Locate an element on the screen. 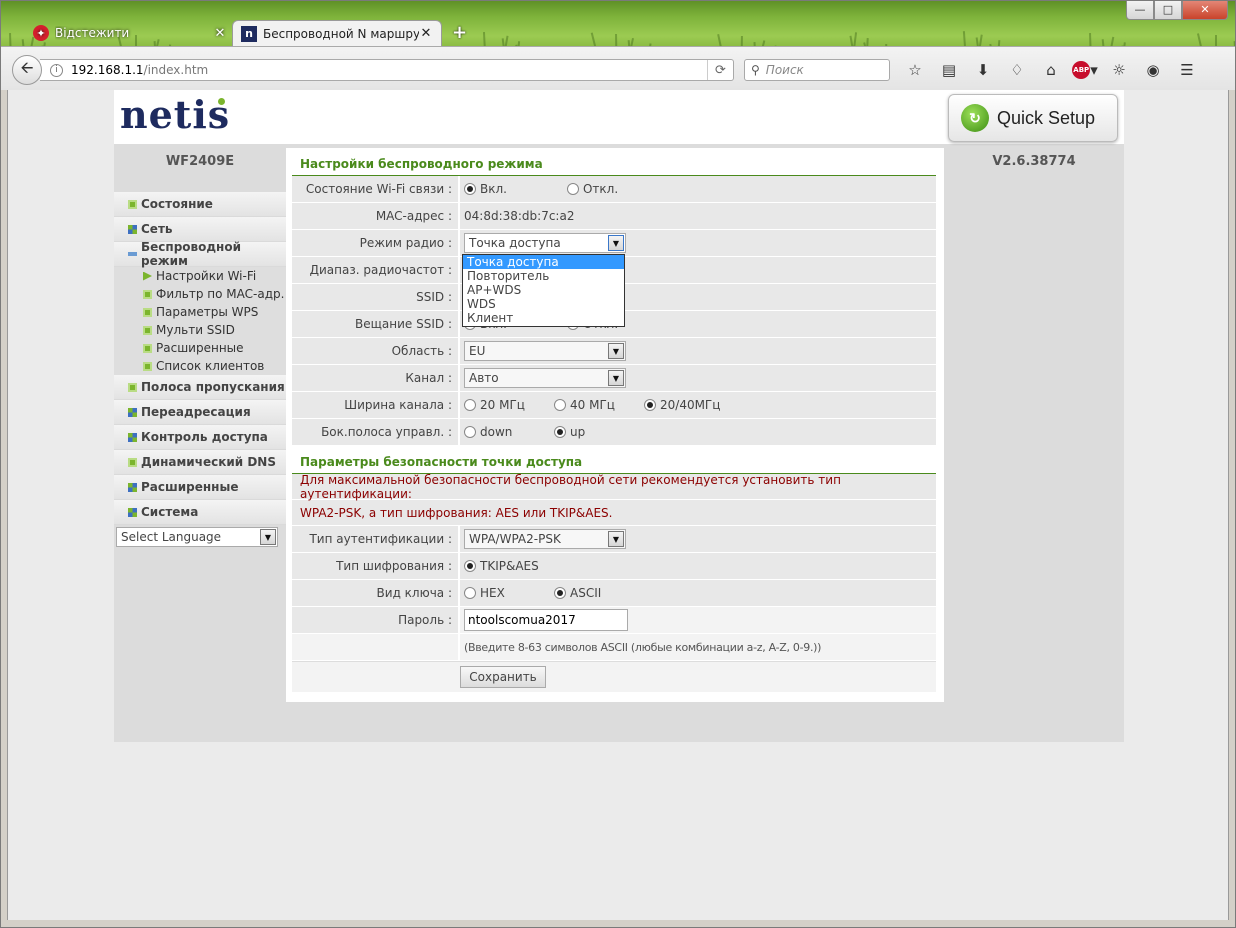 The height and width of the screenshot is (928, 1236). key-hex-radio: HEX is located at coordinates (509, 593).